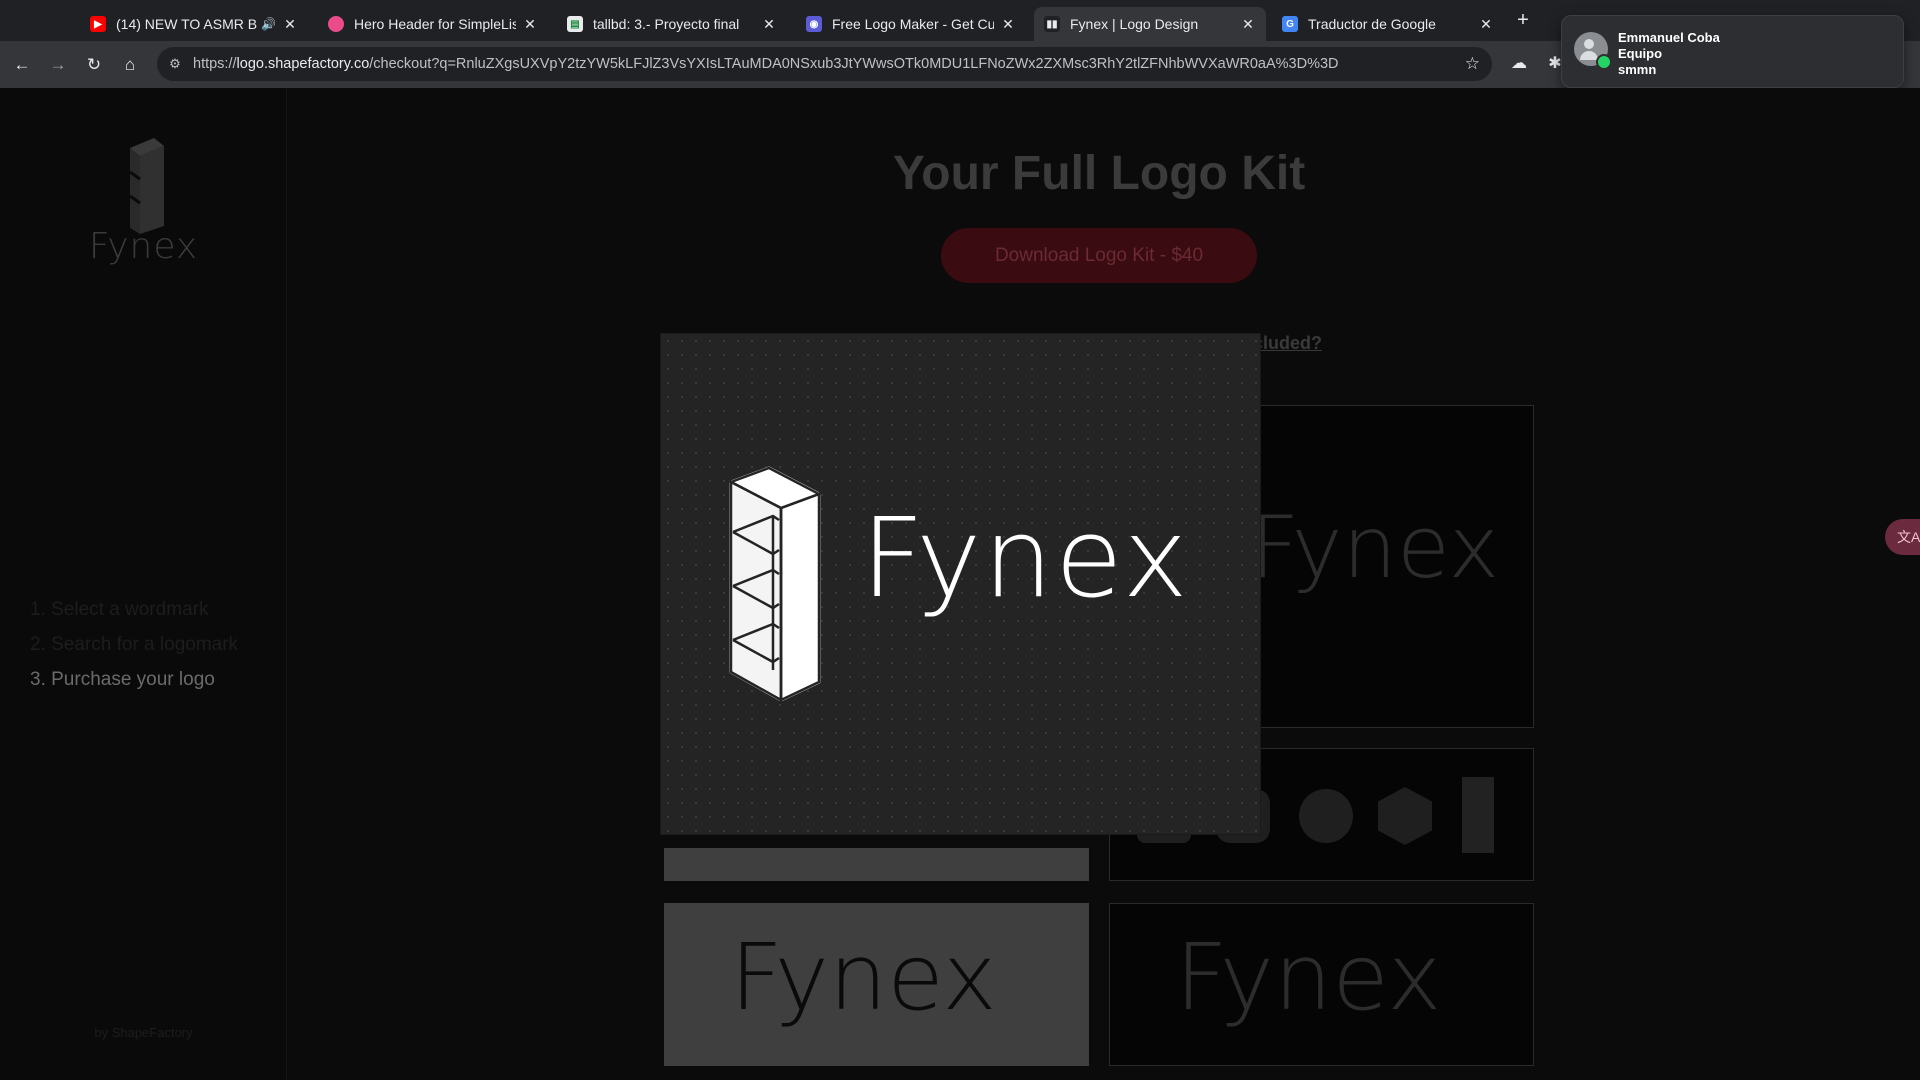 The width and height of the screenshot is (1920, 1080). What do you see at coordinates (22, 65) in the screenshot?
I see `back-icon: ←` at bounding box center [22, 65].